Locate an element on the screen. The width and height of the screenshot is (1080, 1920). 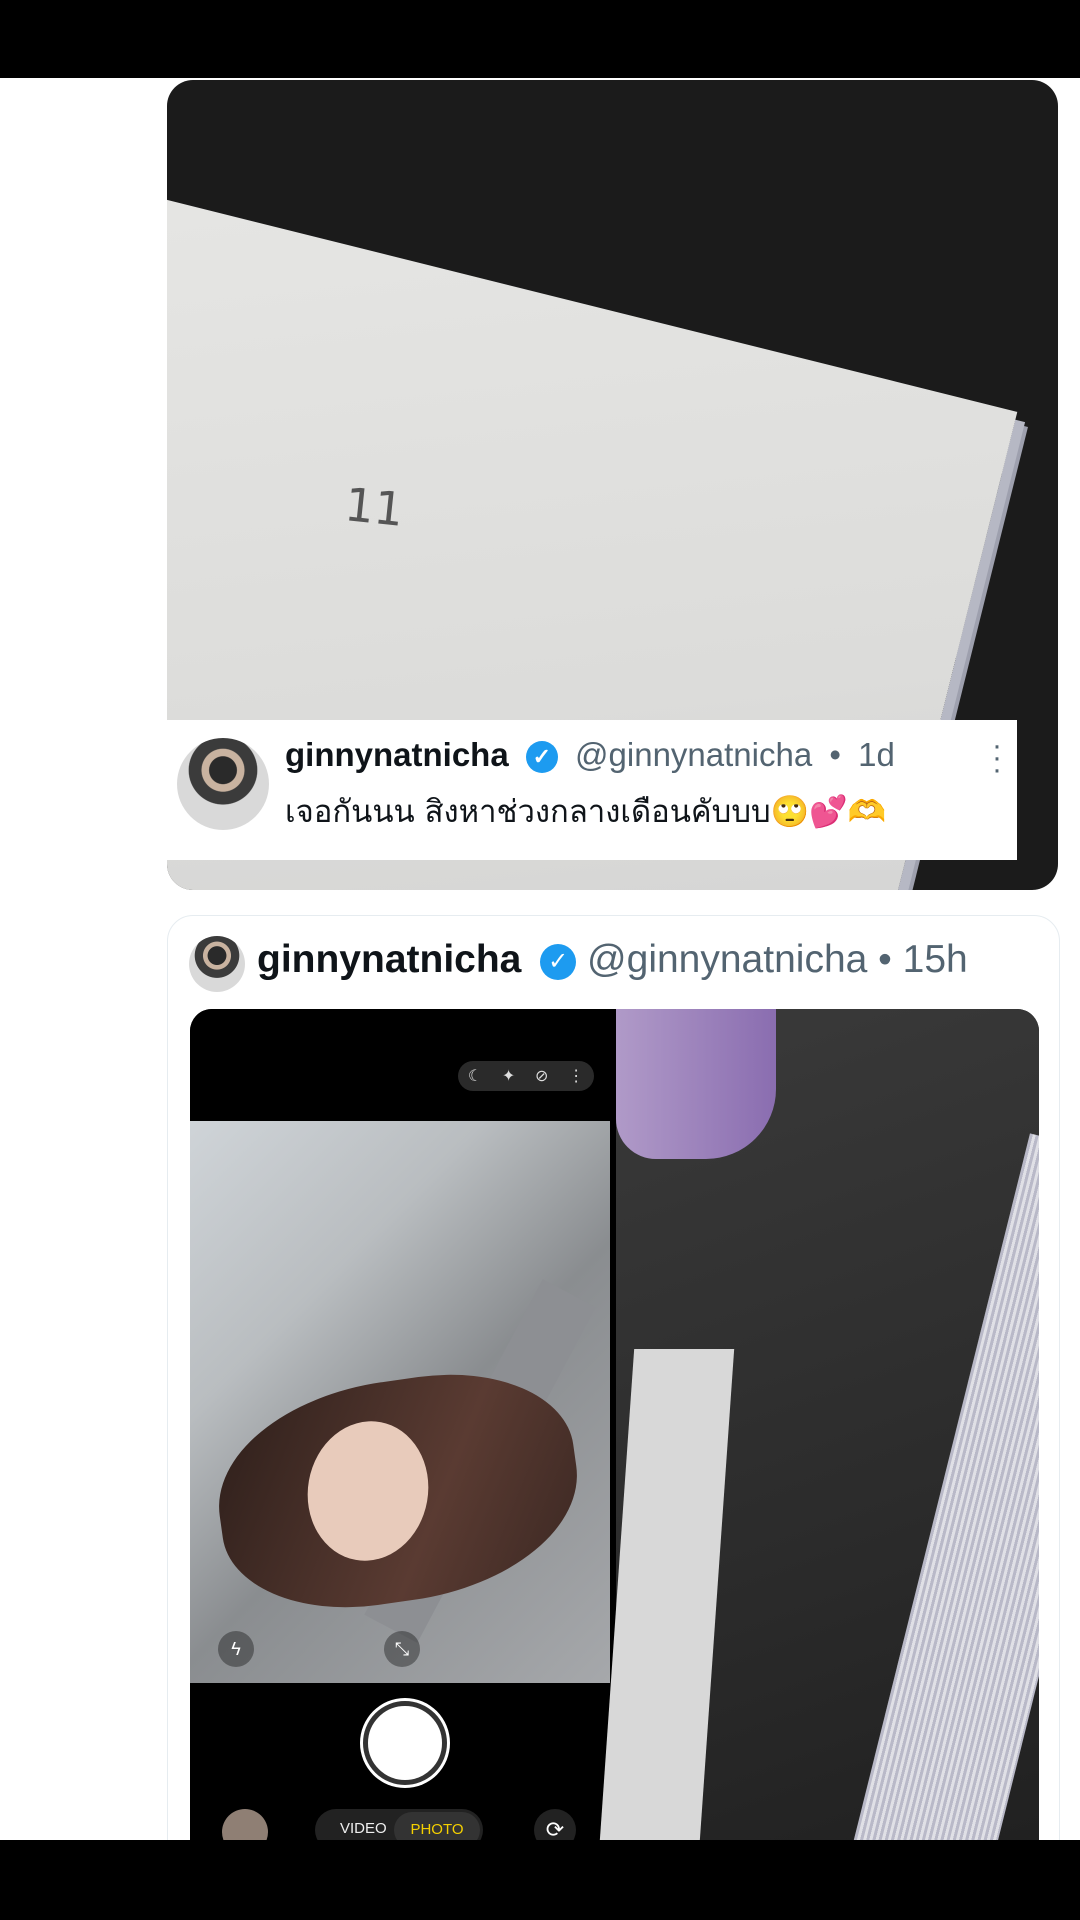
mode-video-label: VIDEO is located at coordinates (363, 1828).